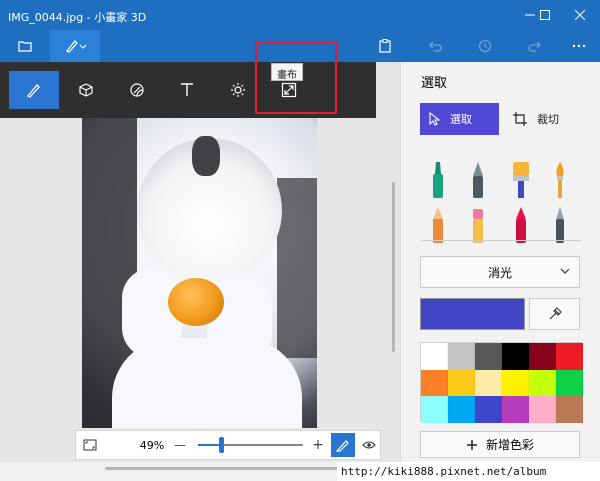  I want to click on undo-button, so click(435, 46).